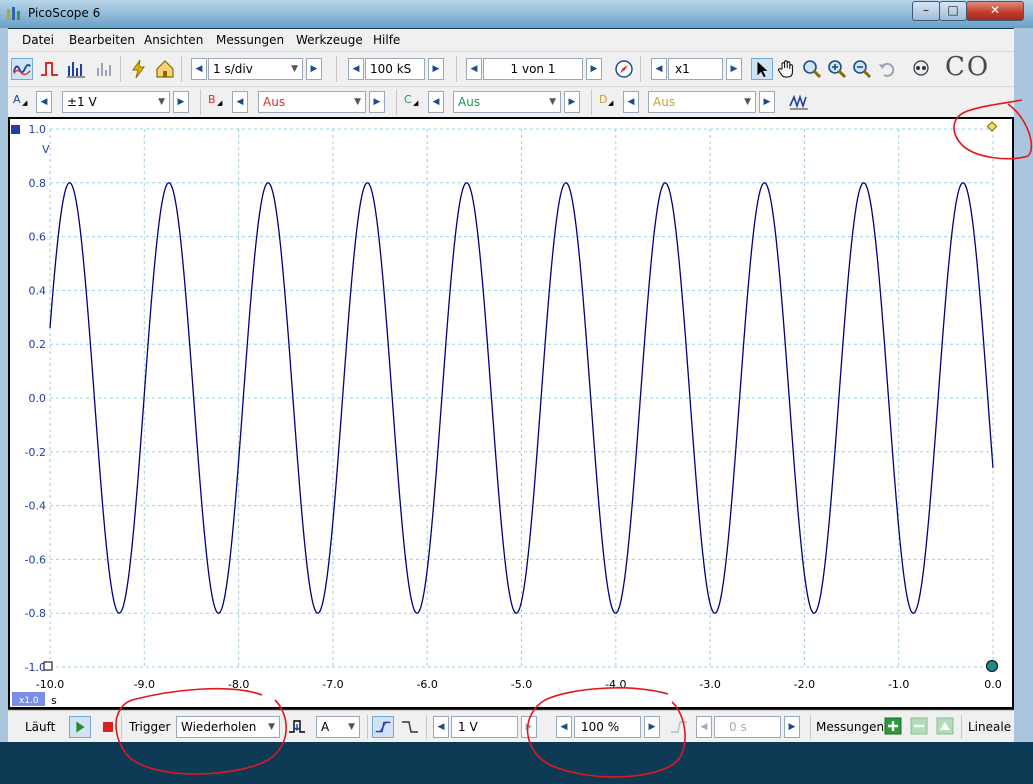 This screenshot has width=1033, height=784. What do you see at coordinates (436, 102) in the screenshot?
I see `channel-c-range-decrease-button: ◀` at bounding box center [436, 102].